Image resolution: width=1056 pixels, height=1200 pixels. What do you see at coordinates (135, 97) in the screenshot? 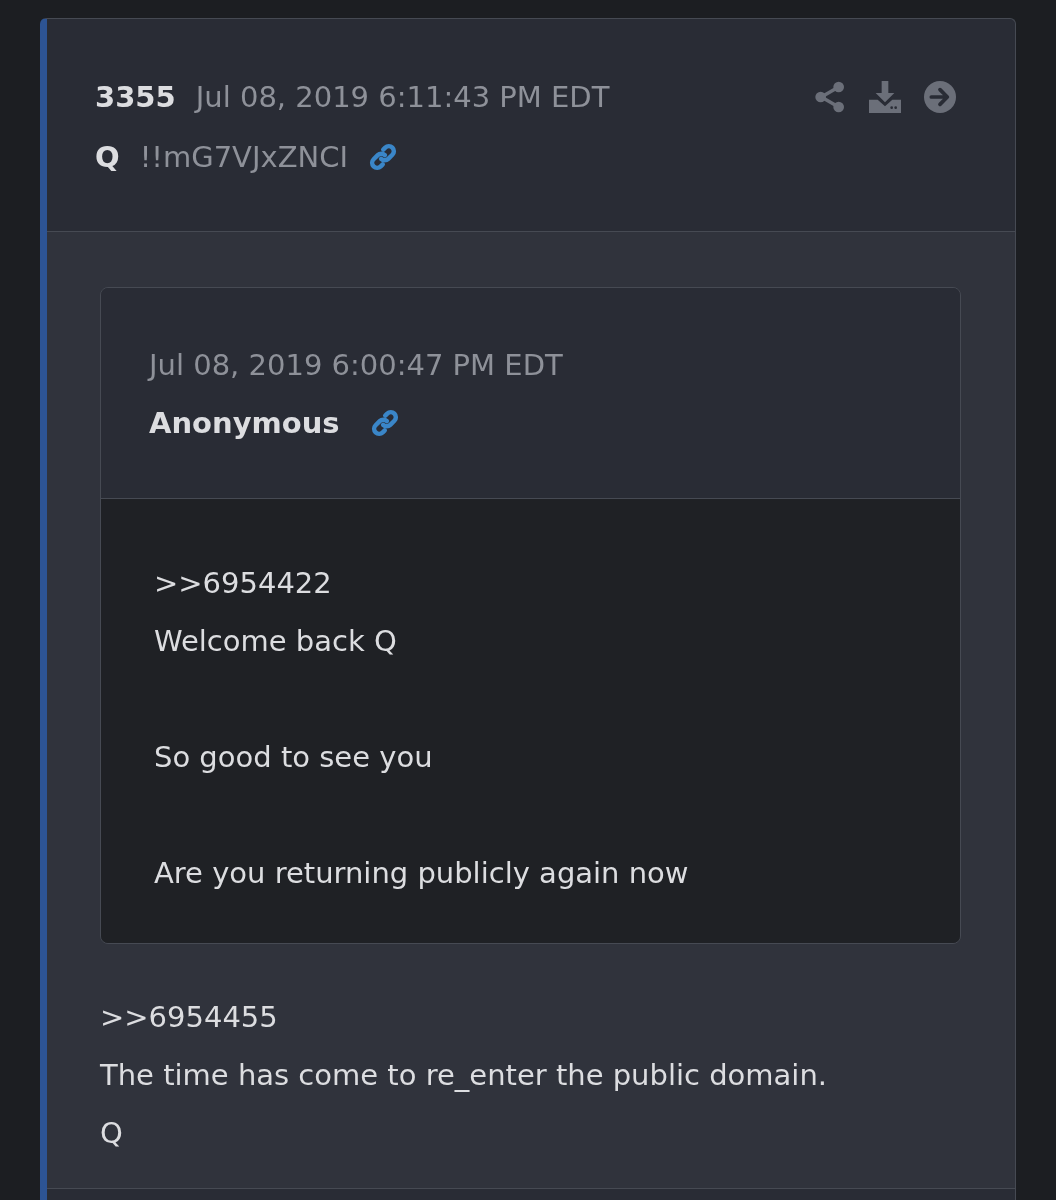
I see `post-number: 3355` at bounding box center [135, 97].